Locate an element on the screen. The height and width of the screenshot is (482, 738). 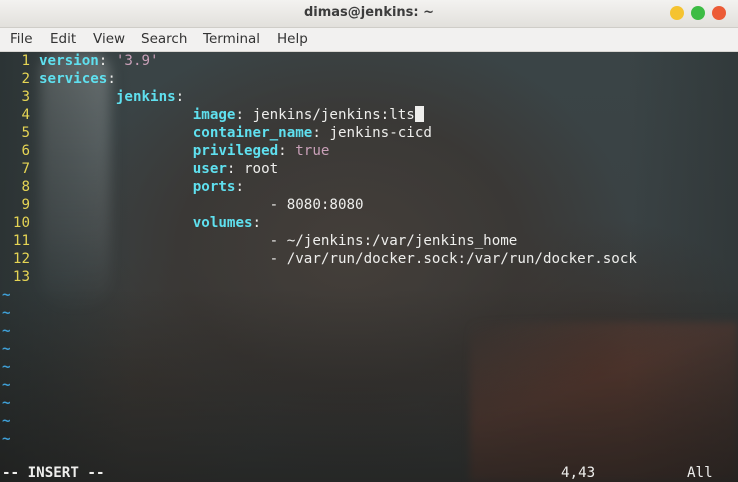
yaml-key: user is located at coordinates (209, 169).